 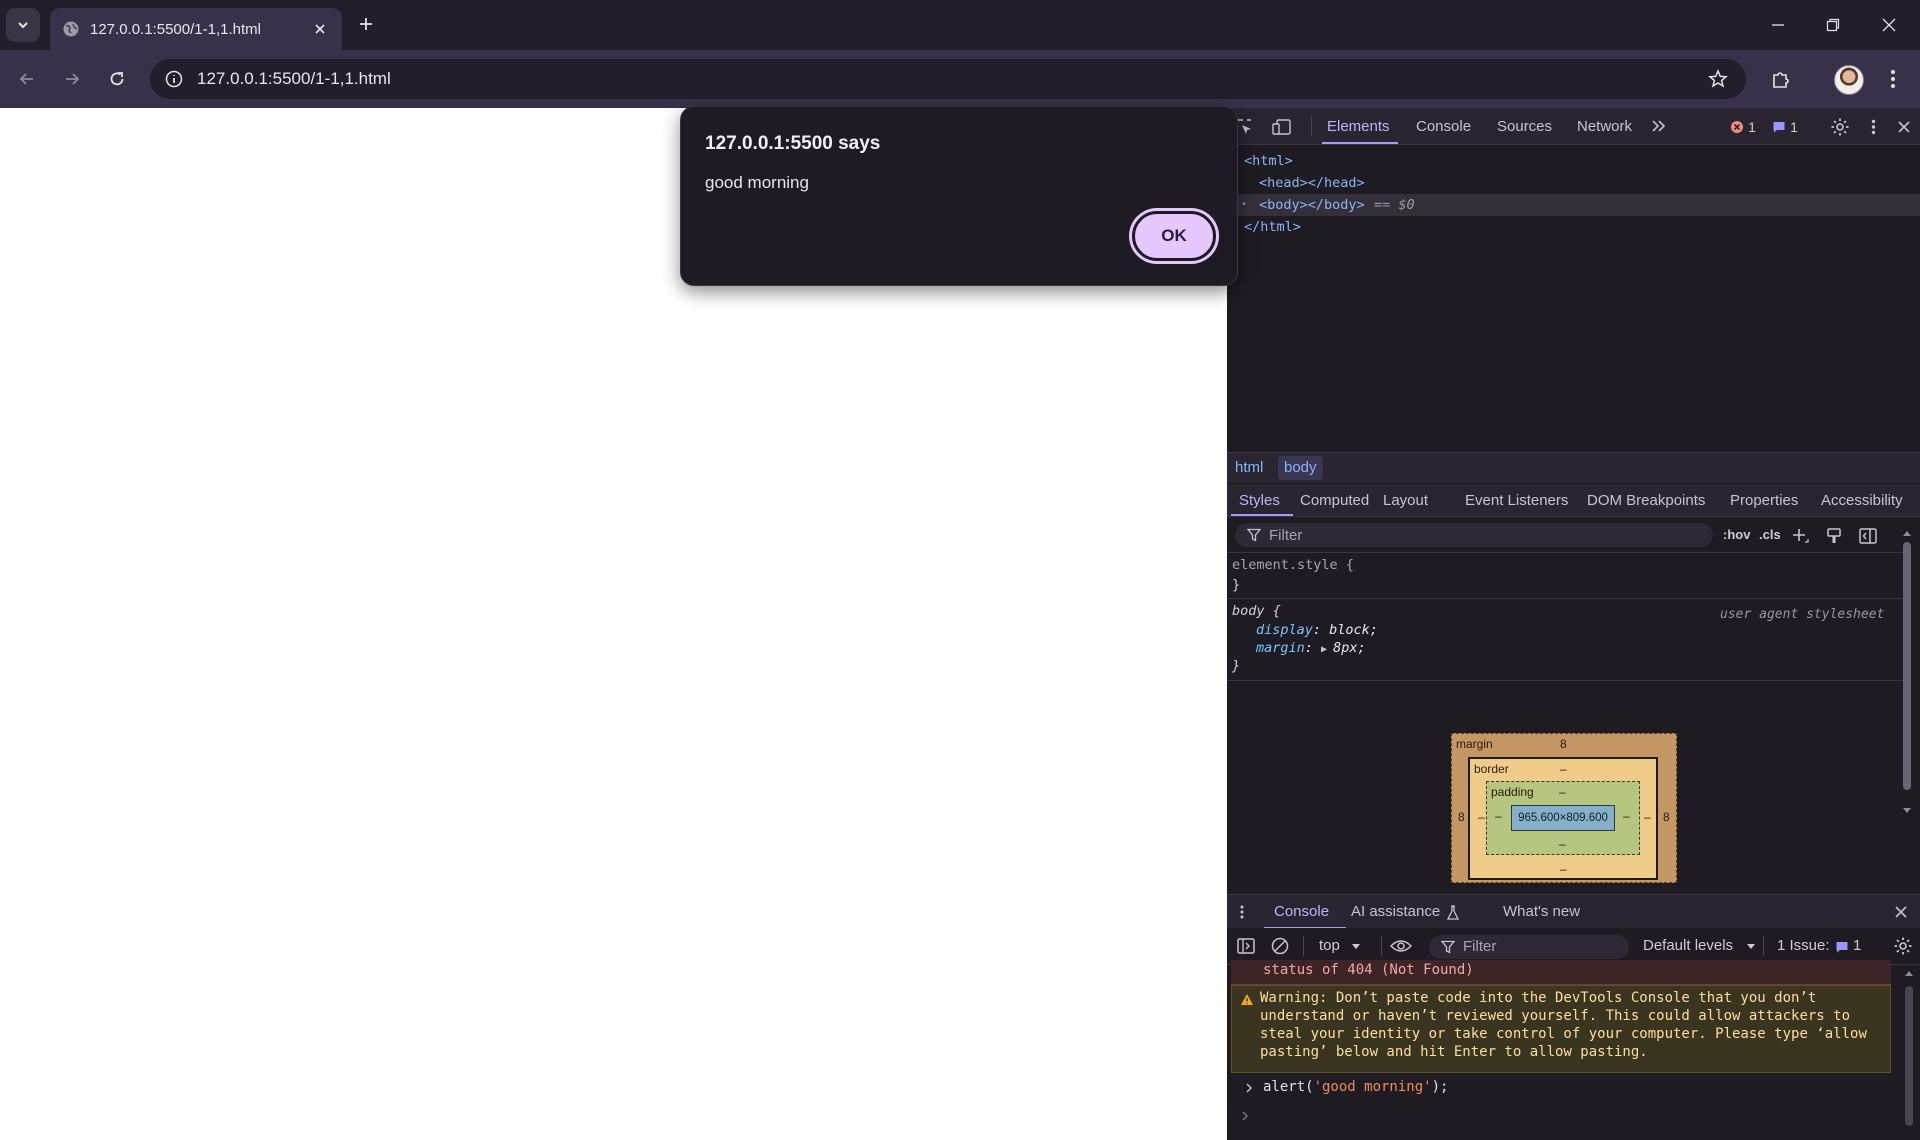 I want to click on browser-menu-button, so click(x=1893, y=79).